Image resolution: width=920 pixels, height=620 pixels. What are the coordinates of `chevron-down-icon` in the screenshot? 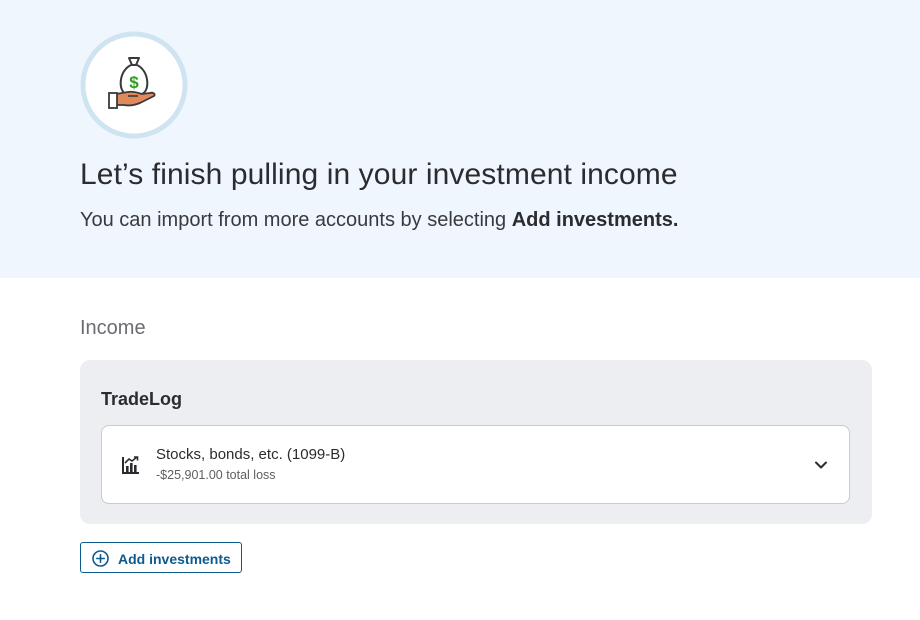 It's located at (821, 465).